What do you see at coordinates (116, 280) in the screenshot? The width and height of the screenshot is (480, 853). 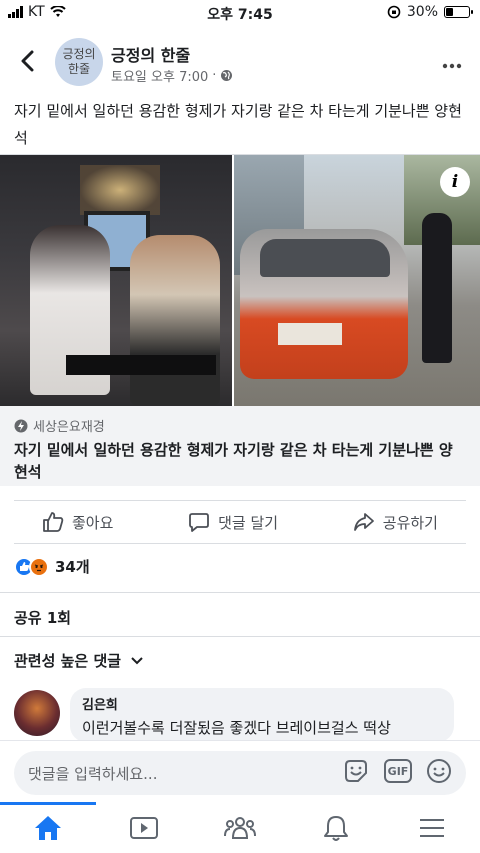 I see `preview-image-left` at bounding box center [116, 280].